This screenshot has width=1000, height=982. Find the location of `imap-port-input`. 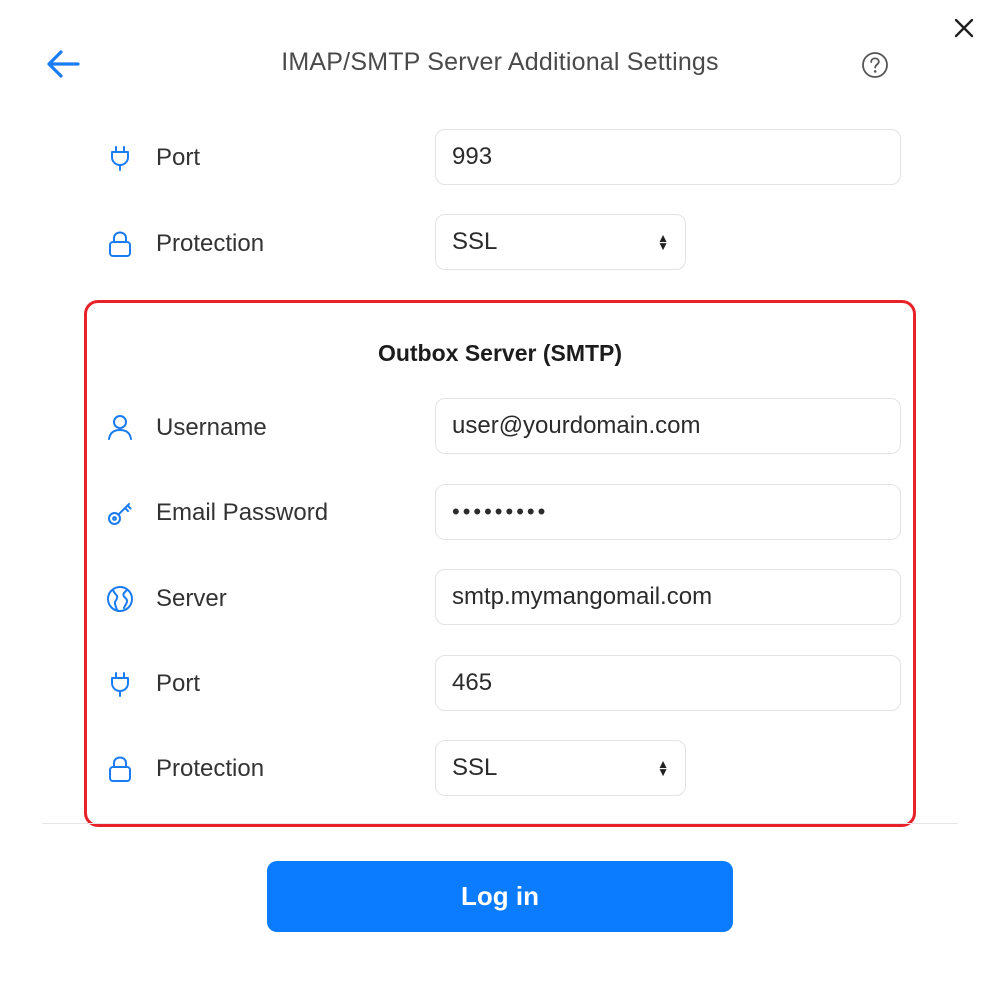

imap-port-input is located at coordinates (668, 157).